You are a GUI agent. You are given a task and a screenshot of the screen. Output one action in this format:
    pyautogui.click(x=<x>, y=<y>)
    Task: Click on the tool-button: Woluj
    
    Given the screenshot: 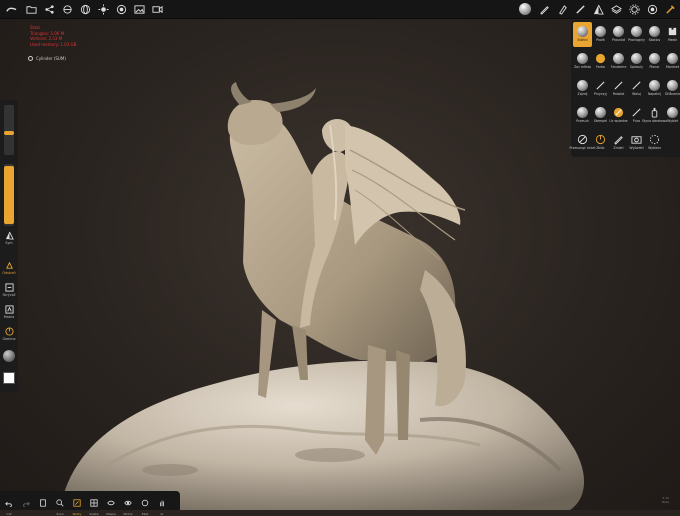 What is the action you would take?
    pyautogui.click(x=636, y=88)
    